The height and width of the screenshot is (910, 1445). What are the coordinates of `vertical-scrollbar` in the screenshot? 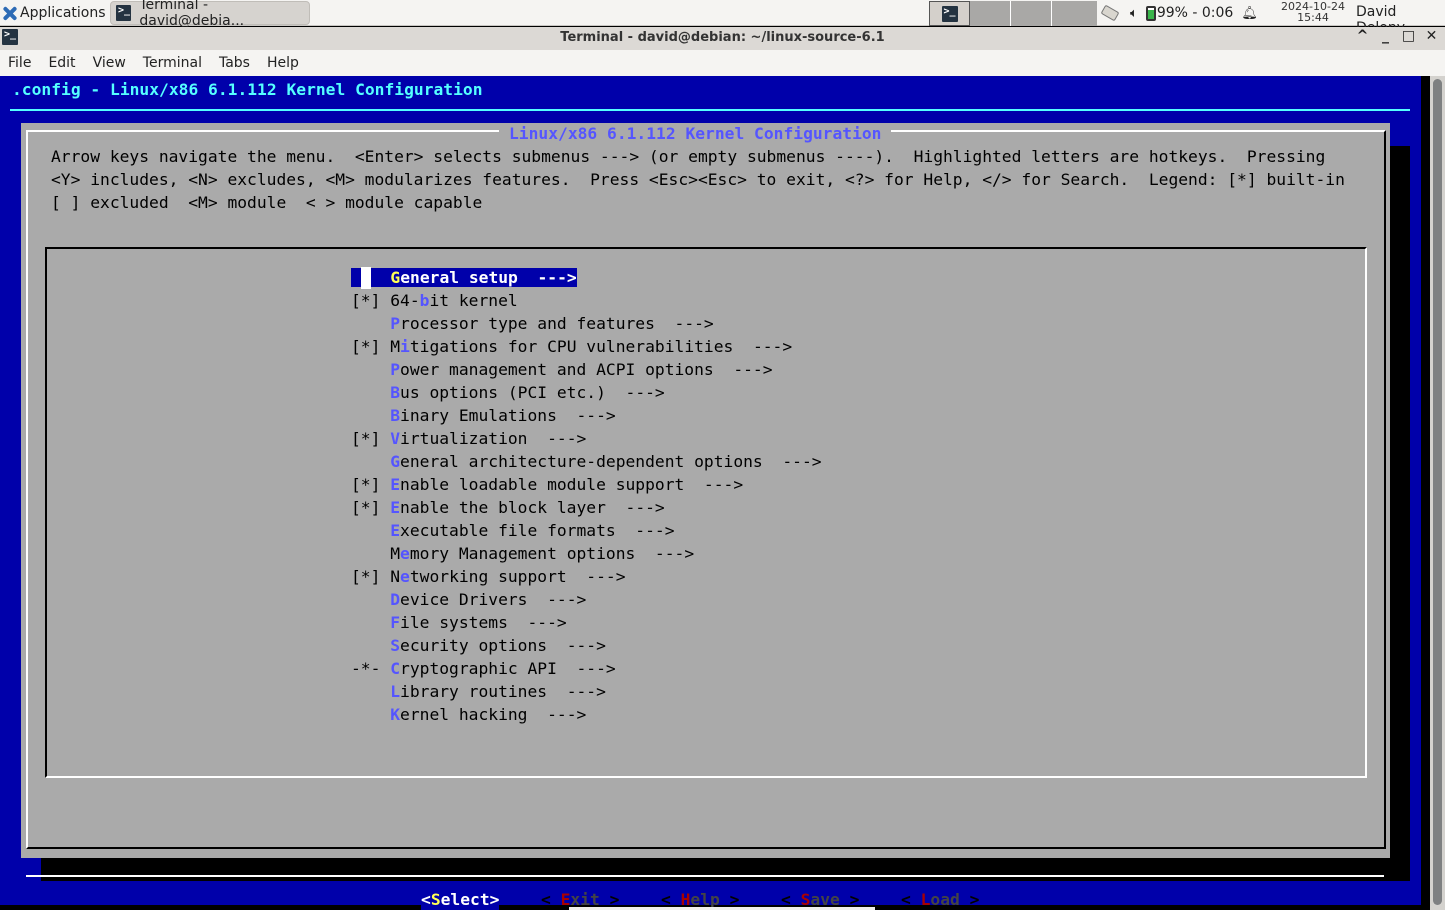 It's located at (1437, 493).